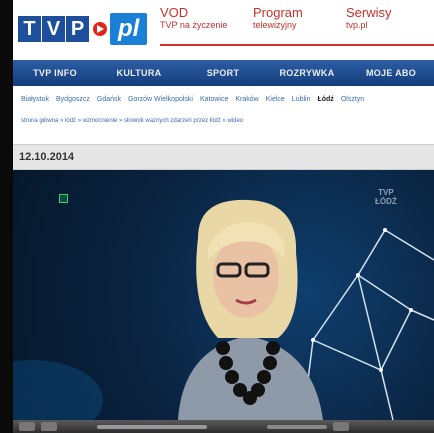 This screenshot has width=434, height=433. I want to click on region-link-gorzow: Gorzów Wielkopolski, so click(160, 99).